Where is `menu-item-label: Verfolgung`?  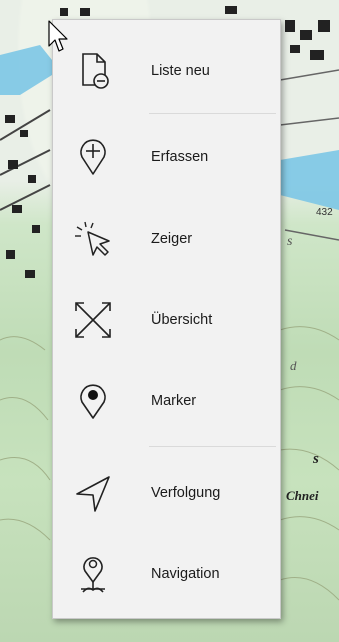
menu-item-label: Verfolgung is located at coordinates (186, 493).